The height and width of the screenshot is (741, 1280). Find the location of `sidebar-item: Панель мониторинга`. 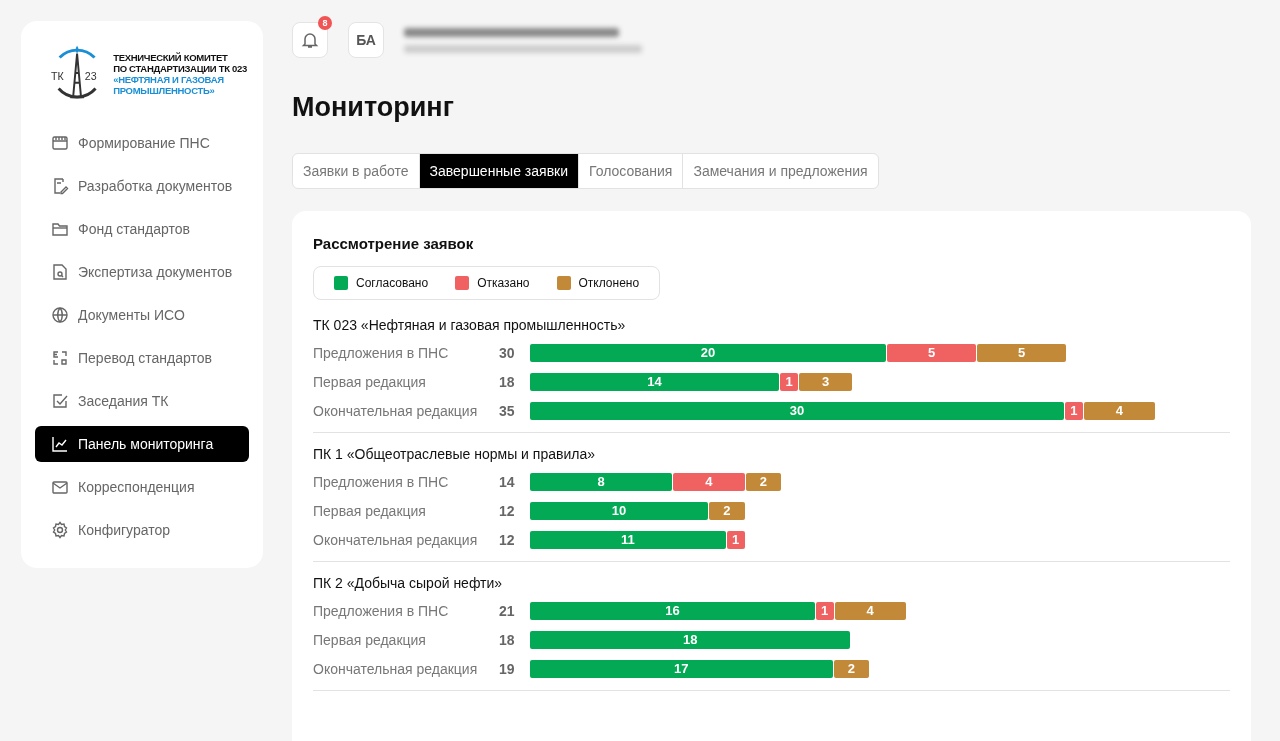

sidebar-item: Панель мониторинга is located at coordinates (142, 444).